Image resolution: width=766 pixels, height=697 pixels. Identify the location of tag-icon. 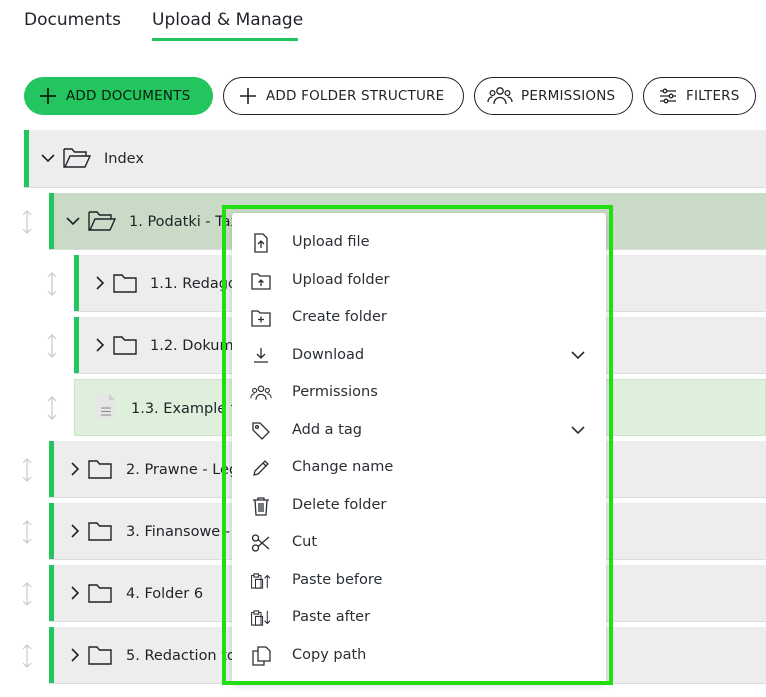
(261, 431).